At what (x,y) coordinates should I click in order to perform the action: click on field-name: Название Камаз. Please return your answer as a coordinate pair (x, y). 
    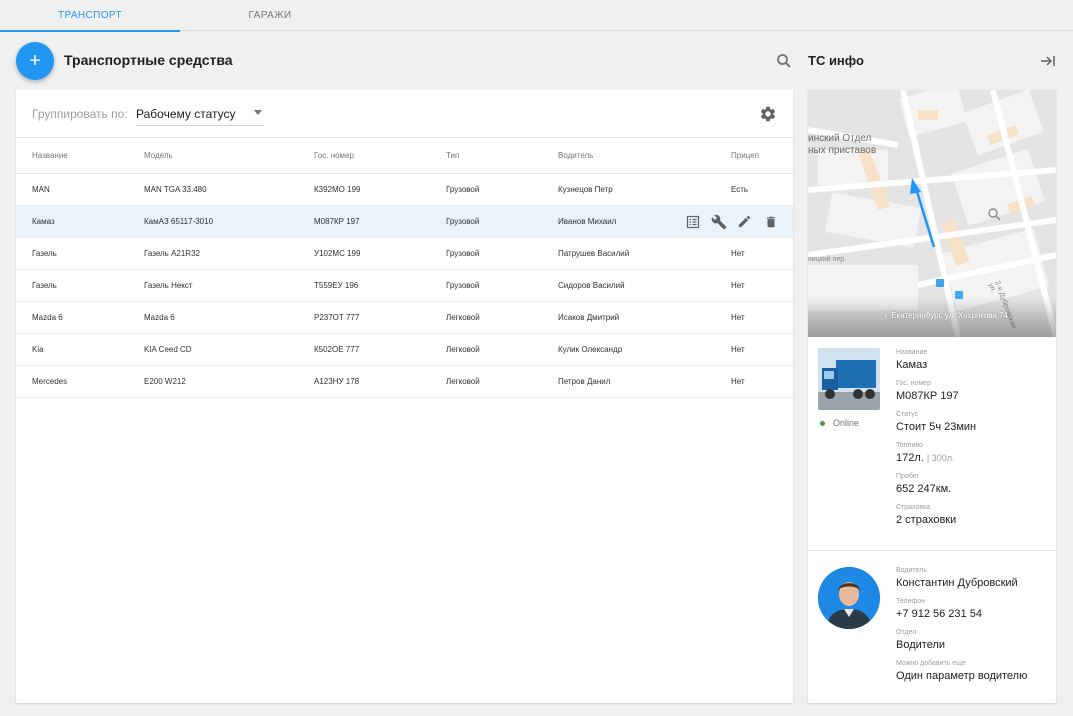
    Looking at the image, I should click on (936, 360).